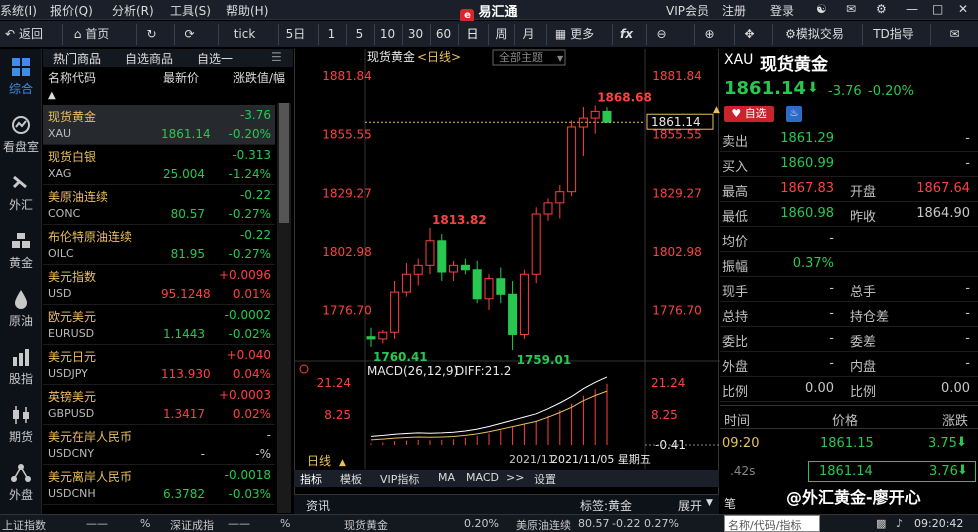 This screenshot has width=978, height=532. What do you see at coordinates (52, 95) in the screenshot?
I see `sort-up-icon: ▲` at bounding box center [52, 95].